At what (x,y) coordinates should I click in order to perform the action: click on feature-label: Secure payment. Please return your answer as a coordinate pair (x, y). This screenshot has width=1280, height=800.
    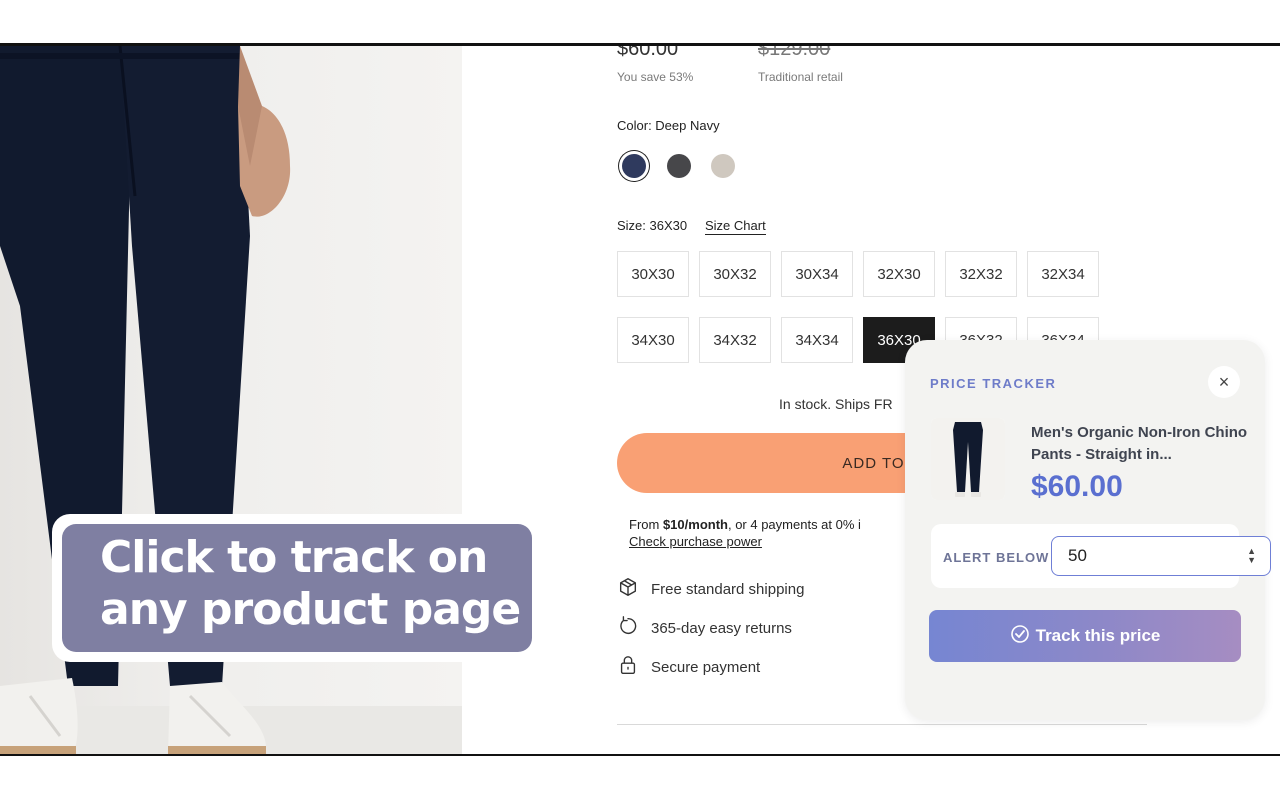
    Looking at the image, I should click on (706, 667).